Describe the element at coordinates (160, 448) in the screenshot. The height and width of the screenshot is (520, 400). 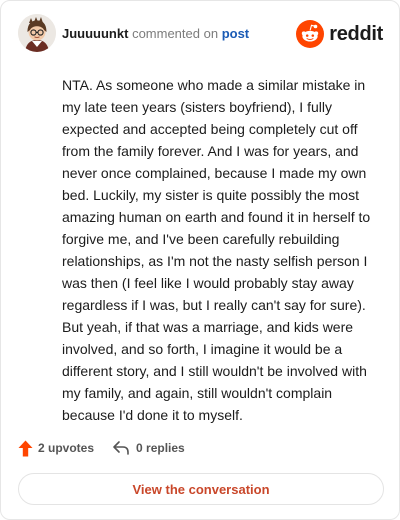
I see `reply-count: 0 replies` at that location.